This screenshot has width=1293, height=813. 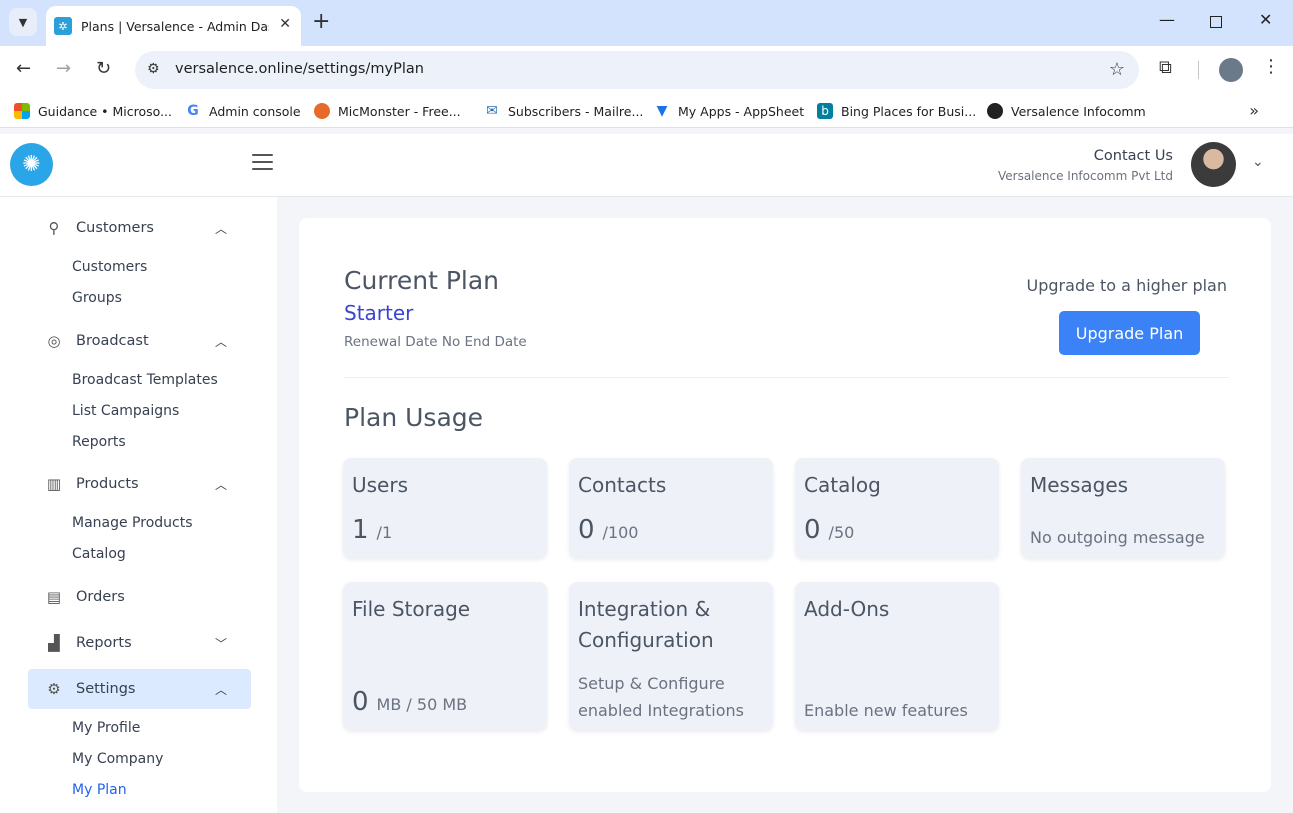 What do you see at coordinates (104, 643) in the screenshot?
I see `sidebar-group-label: Reports` at bounding box center [104, 643].